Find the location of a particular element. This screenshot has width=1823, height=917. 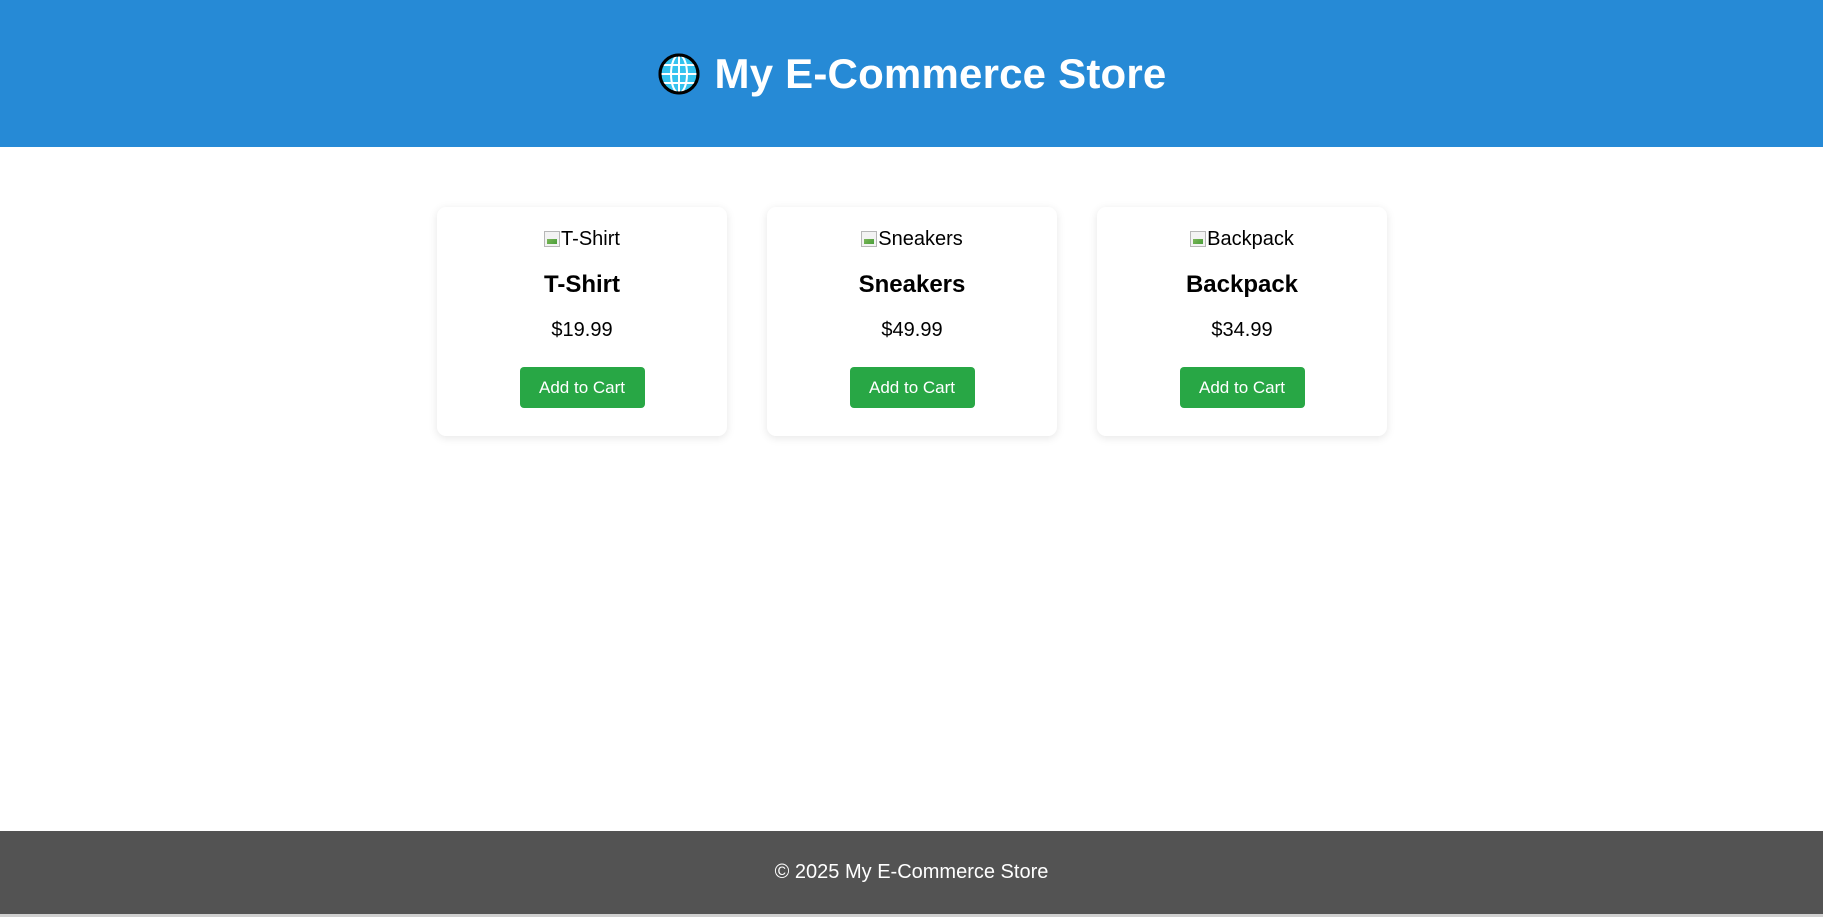

product-image: Sneakers is located at coordinates (912, 239).